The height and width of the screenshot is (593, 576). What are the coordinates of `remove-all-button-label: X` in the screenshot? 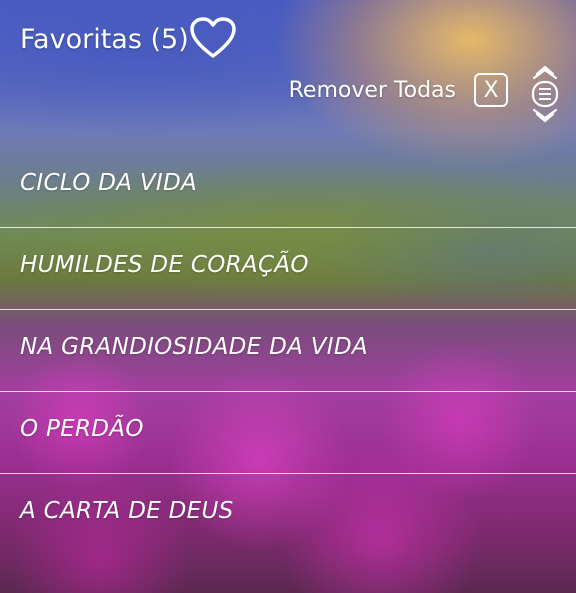 It's located at (491, 90).